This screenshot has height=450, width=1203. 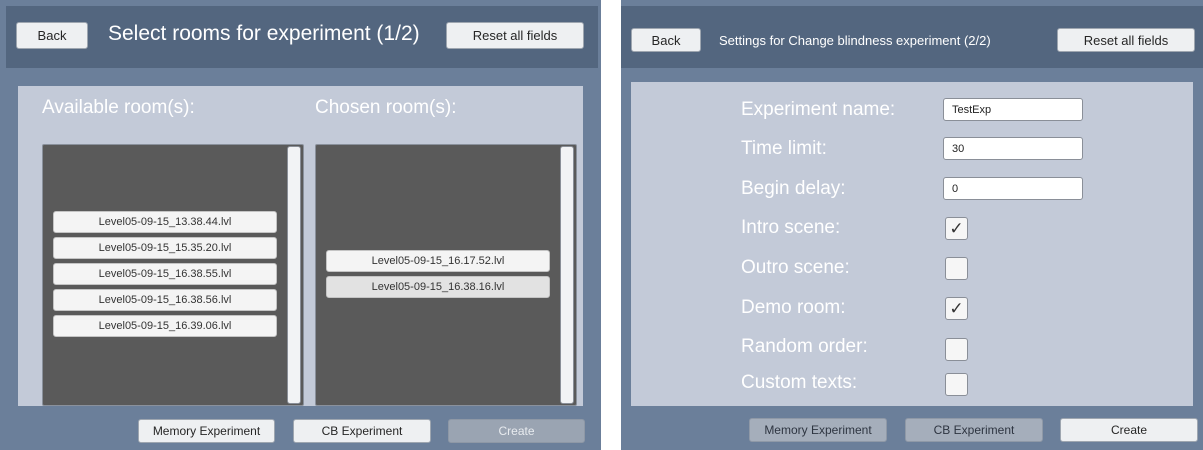 I want to click on intro-scene-label: Intro scene:, so click(x=791, y=227).